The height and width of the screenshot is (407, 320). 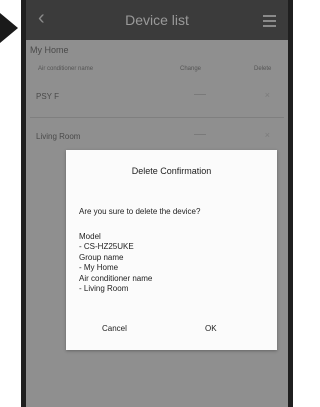 What do you see at coordinates (106, 246) in the screenshot?
I see `model-value: - CS-HZ25UKE` at bounding box center [106, 246].